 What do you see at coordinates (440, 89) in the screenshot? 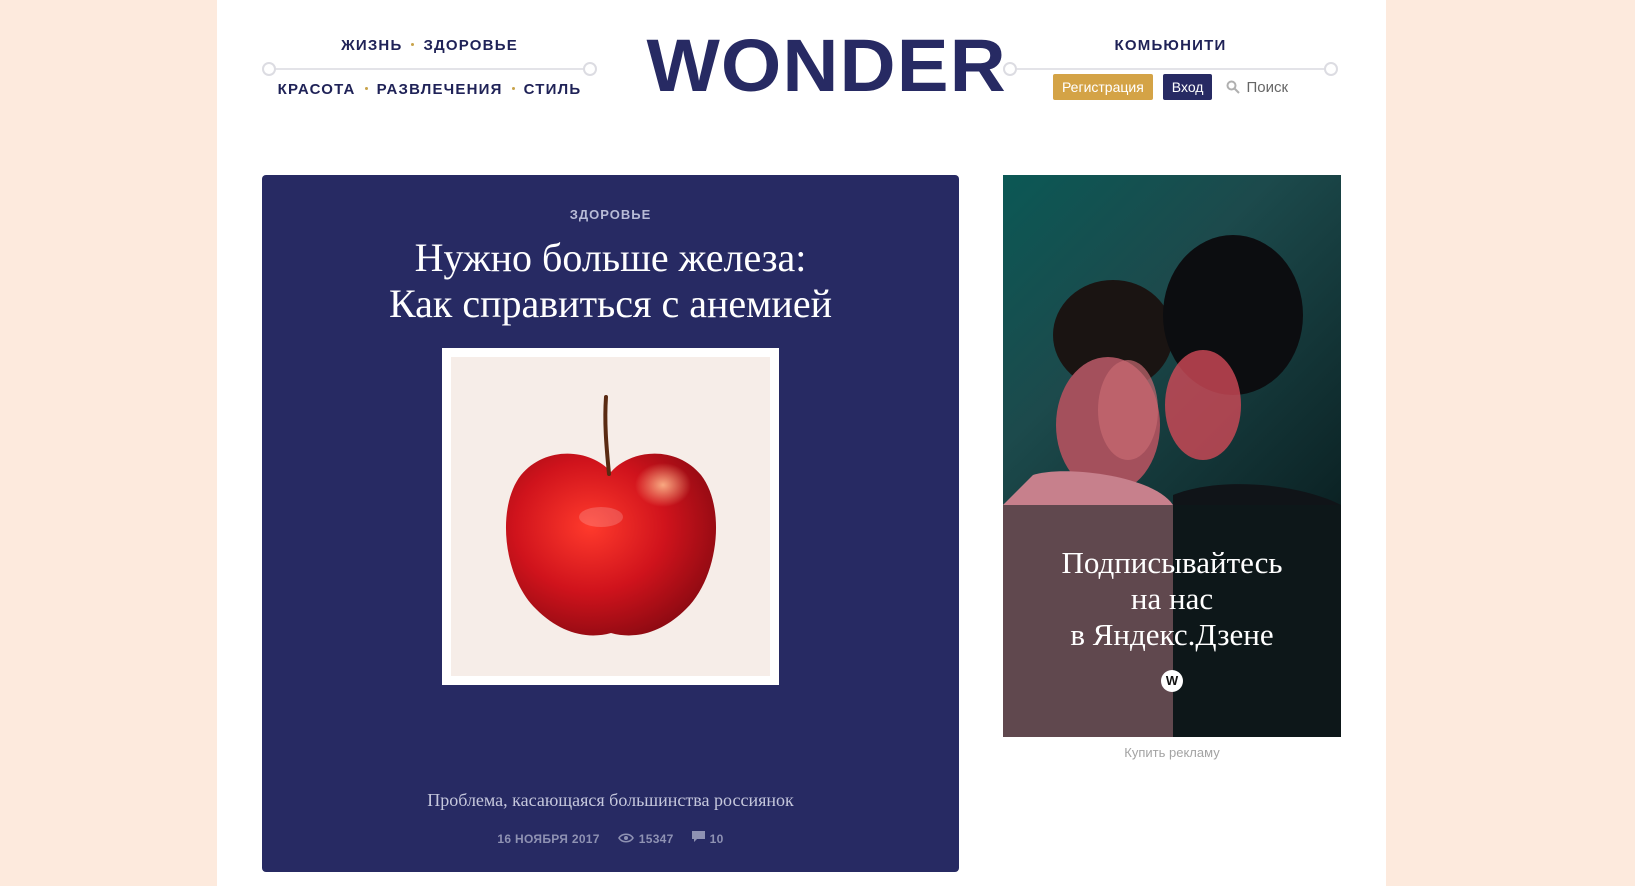
I see `nav-link-entertainment: РАЗВЛЕЧЕНИЯ` at bounding box center [440, 89].